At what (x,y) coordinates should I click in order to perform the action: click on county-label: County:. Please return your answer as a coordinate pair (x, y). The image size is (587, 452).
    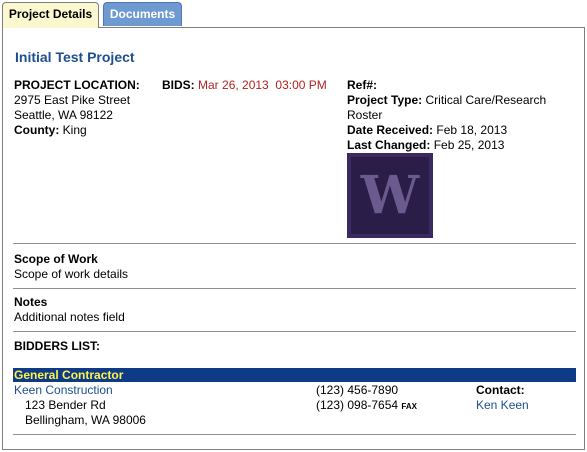
    Looking at the image, I should click on (37, 130).